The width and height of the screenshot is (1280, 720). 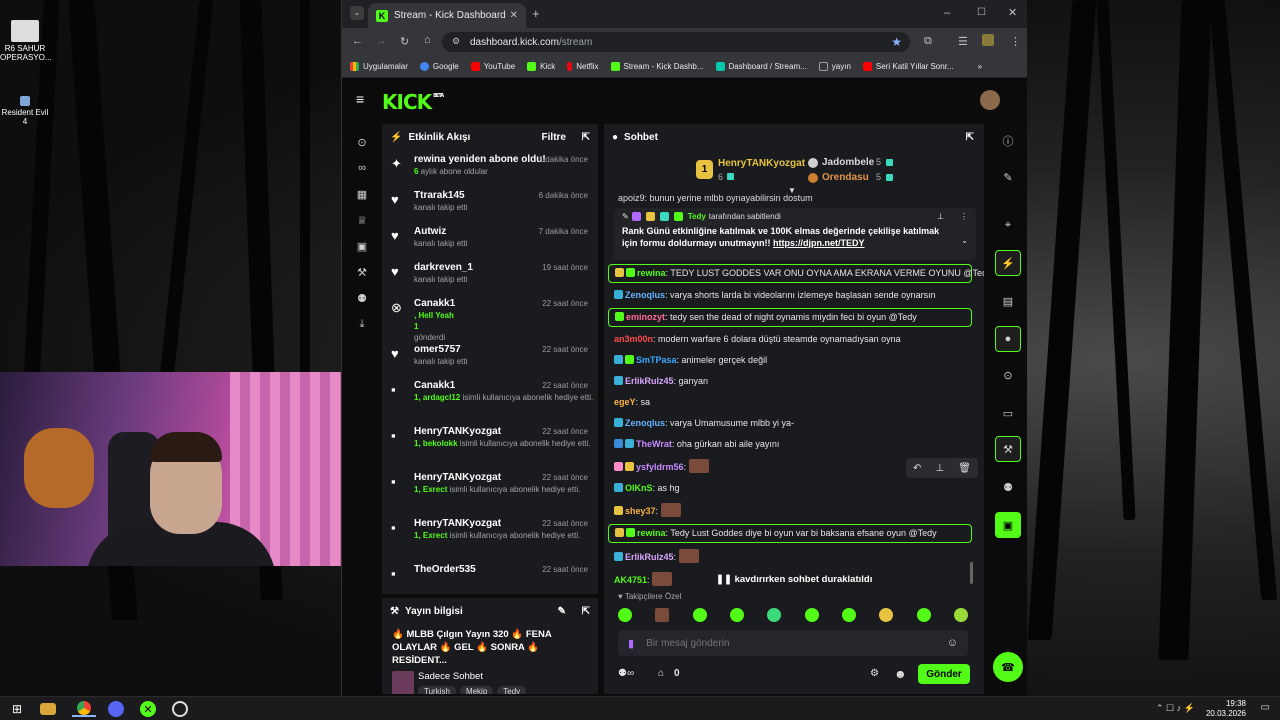 What do you see at coordinates (541, 66) in the screenshot?
I see `bookmark-kick: Kick` at bounding box center [541, 66].